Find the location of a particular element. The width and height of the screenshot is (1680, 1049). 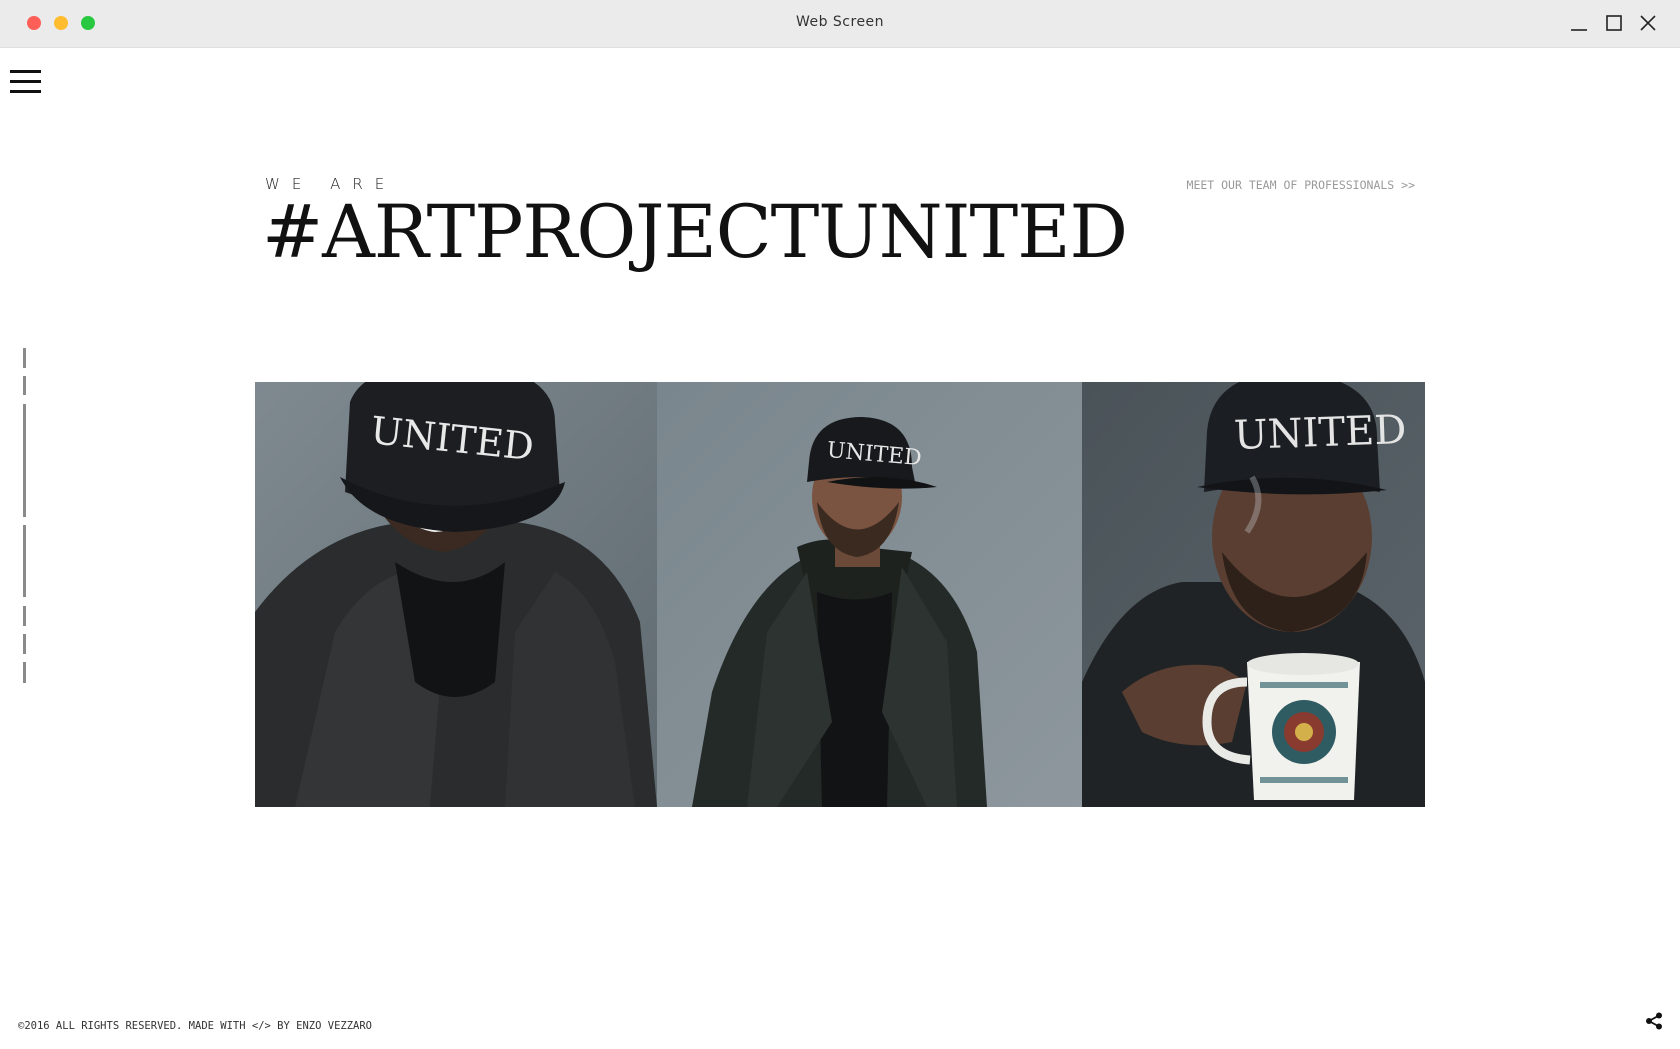

title-bar: Web Screen is located at coordinates (840, 24).